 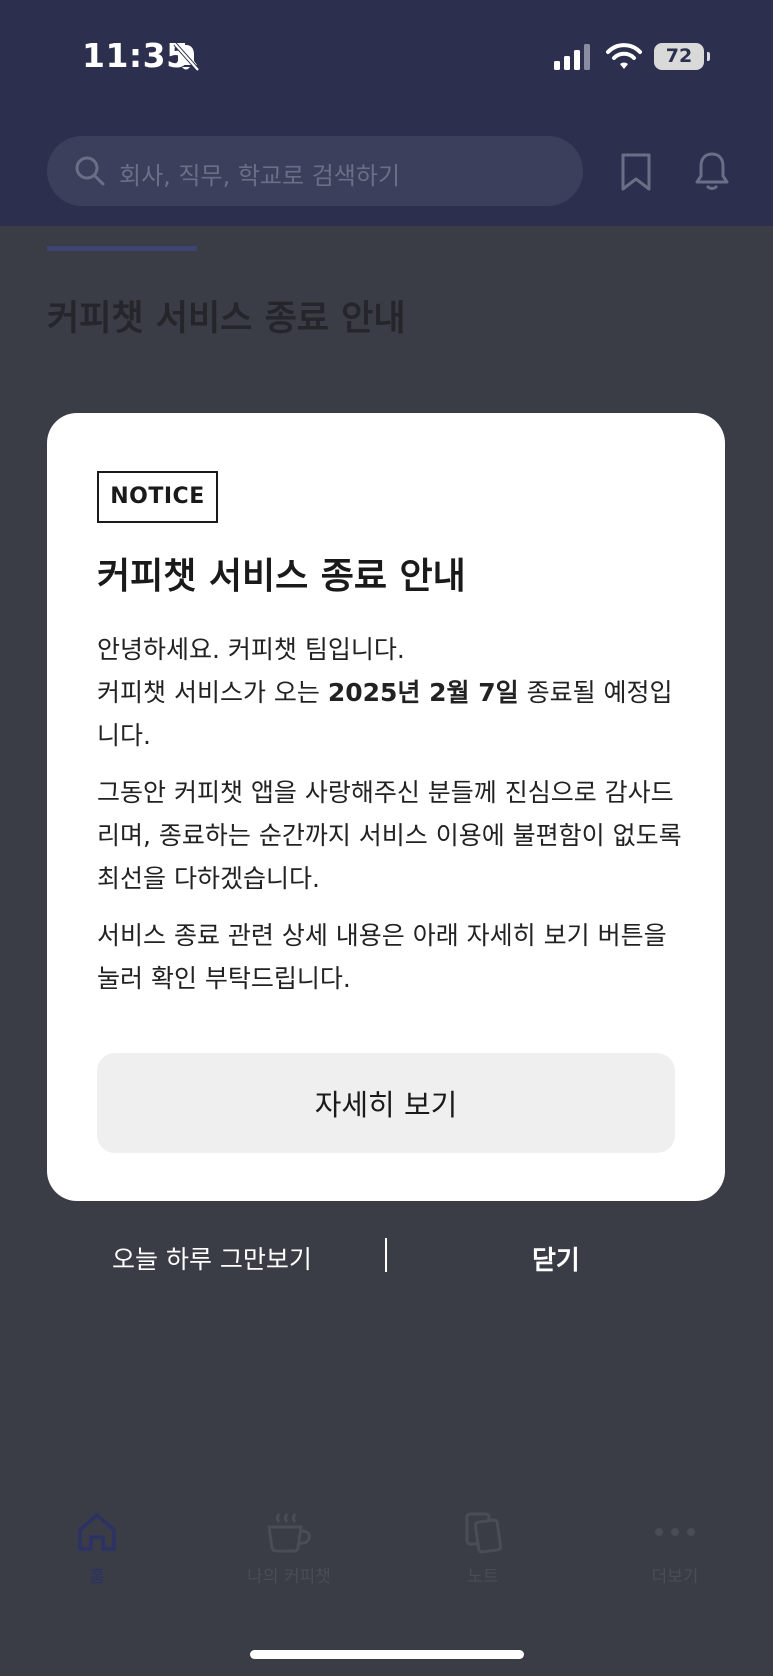 What do you see at coordinates (260, 176) in the screenshot?
I see `search-placeholder: 회사, 직무, 학교로 검색하기` at bounding box center [260, 176].